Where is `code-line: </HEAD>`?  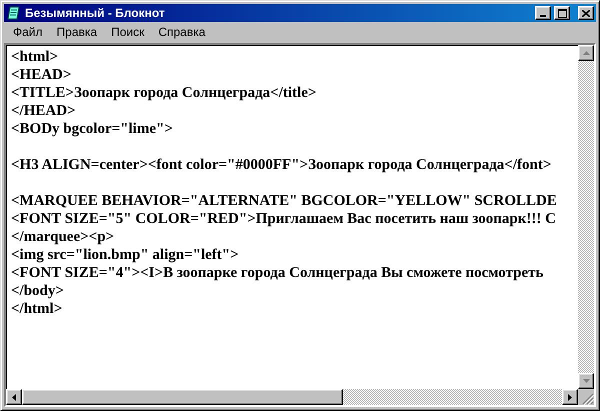
code-line: </HEAD> is located at coordinates (43, 111).